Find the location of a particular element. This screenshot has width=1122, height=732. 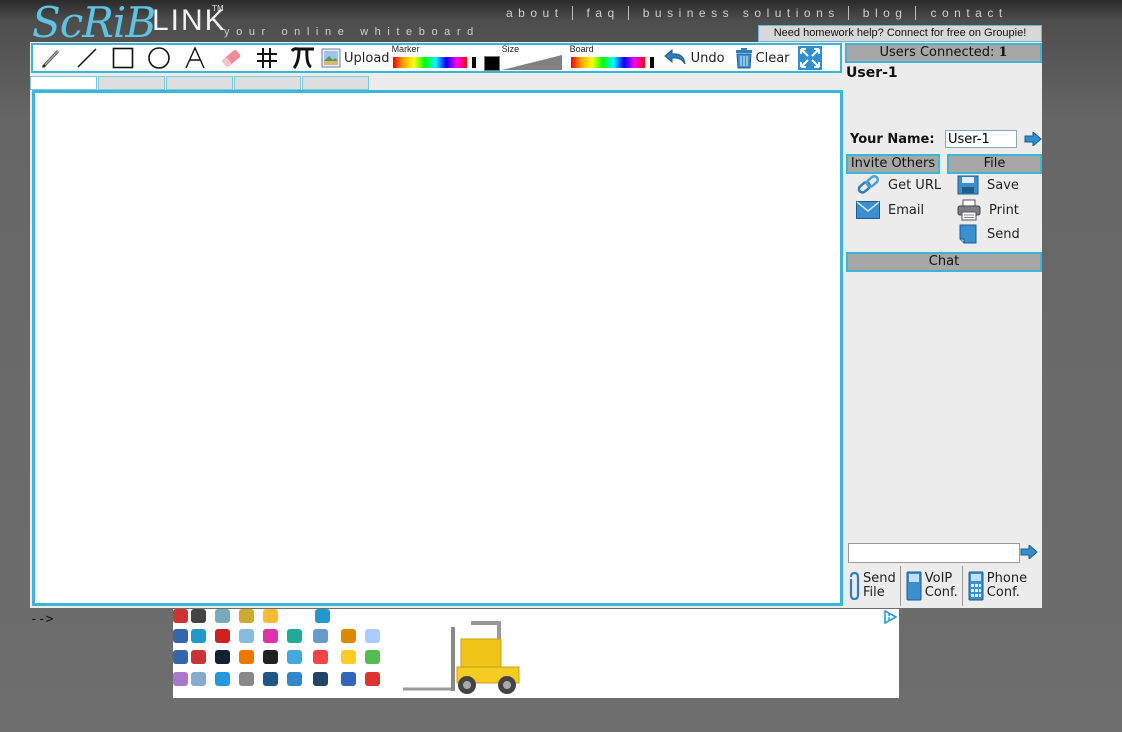

chat-messages is located at coordinates (943, 405).